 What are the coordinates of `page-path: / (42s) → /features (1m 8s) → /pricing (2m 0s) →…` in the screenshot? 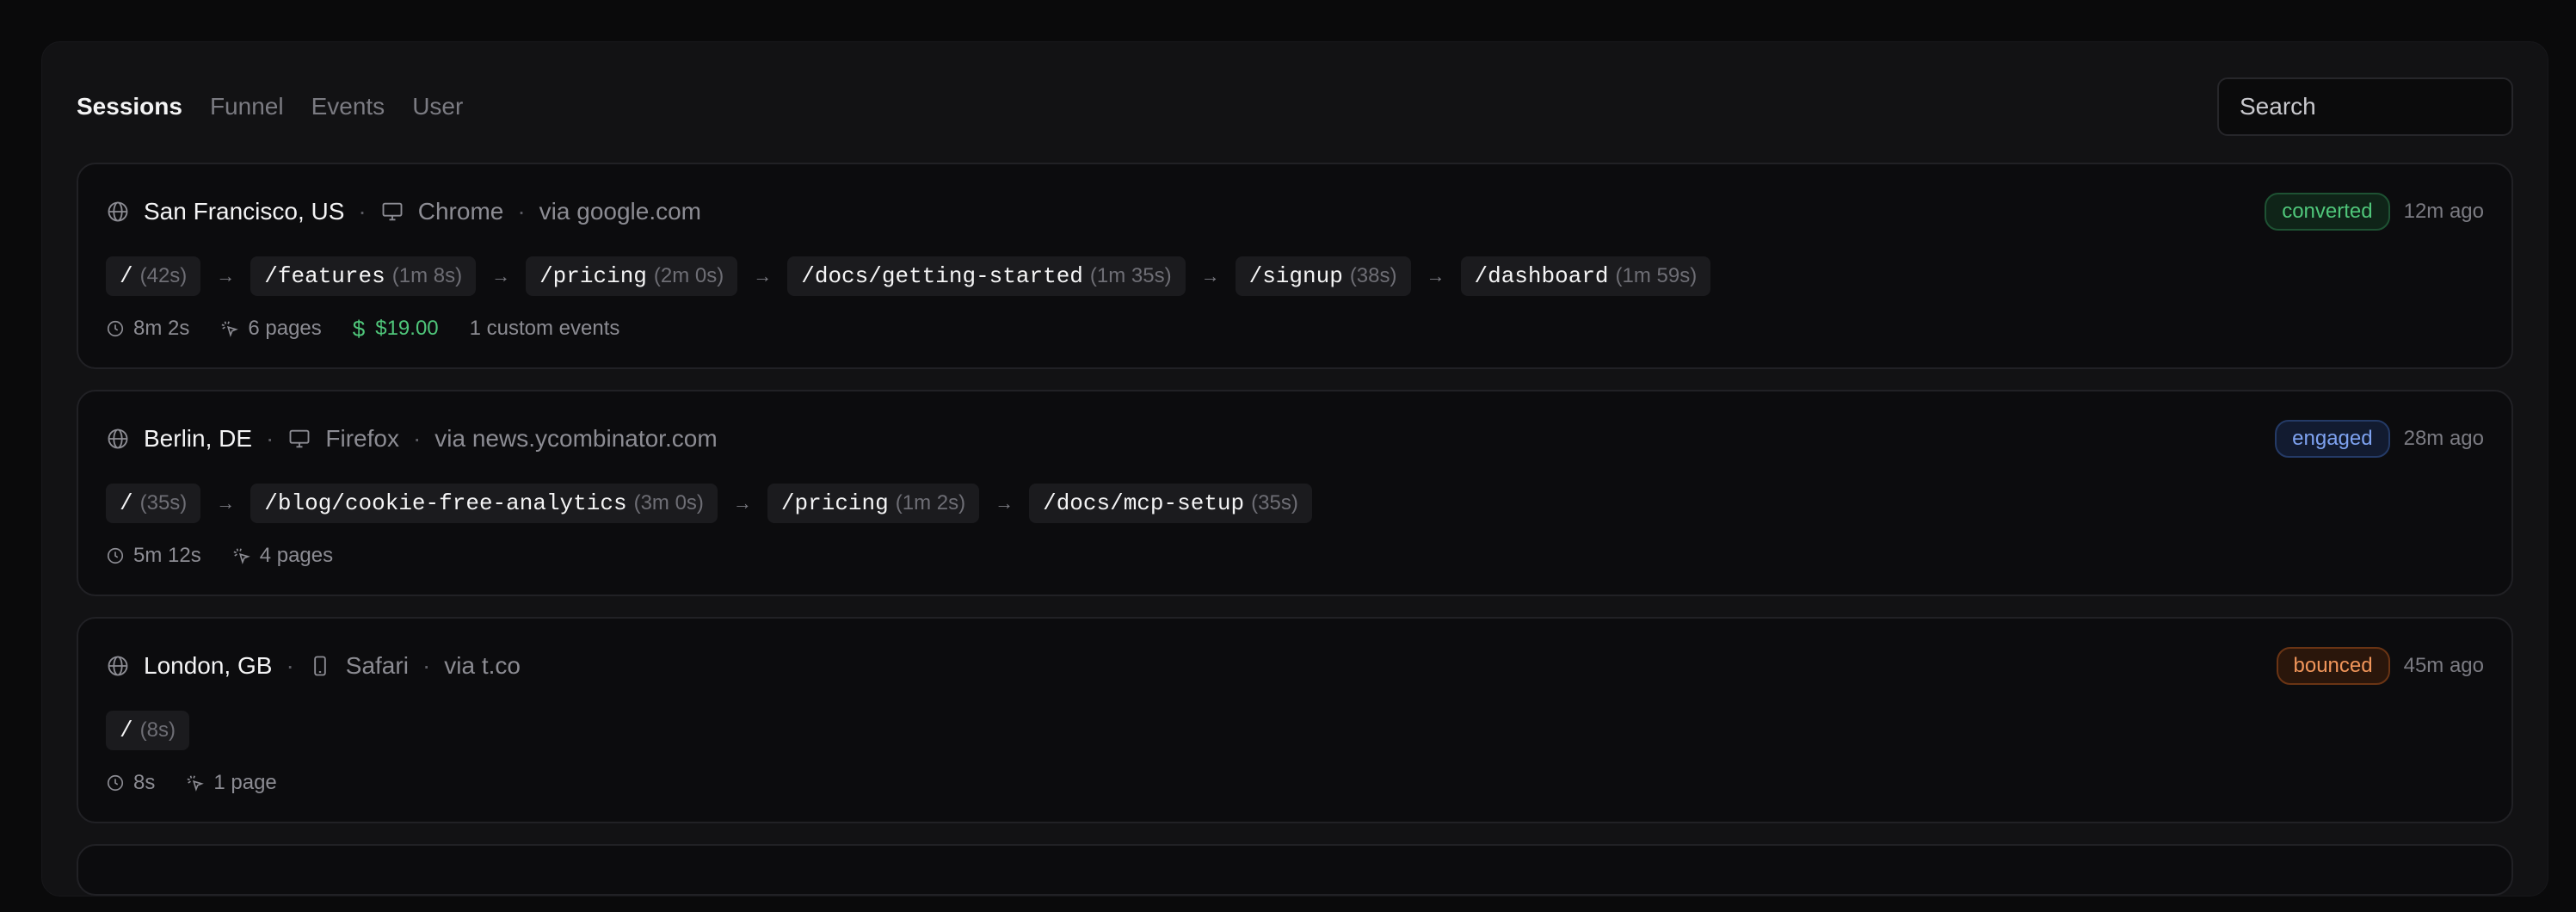 It's located at (1295, 276).